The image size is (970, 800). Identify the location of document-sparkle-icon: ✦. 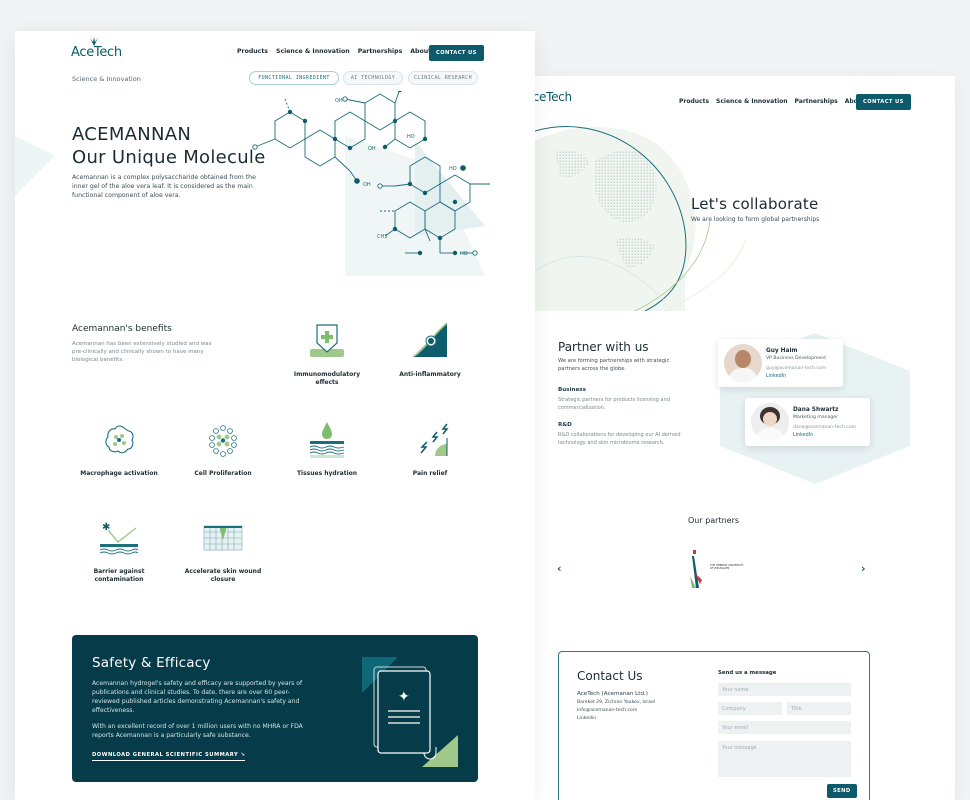
(410, 712).